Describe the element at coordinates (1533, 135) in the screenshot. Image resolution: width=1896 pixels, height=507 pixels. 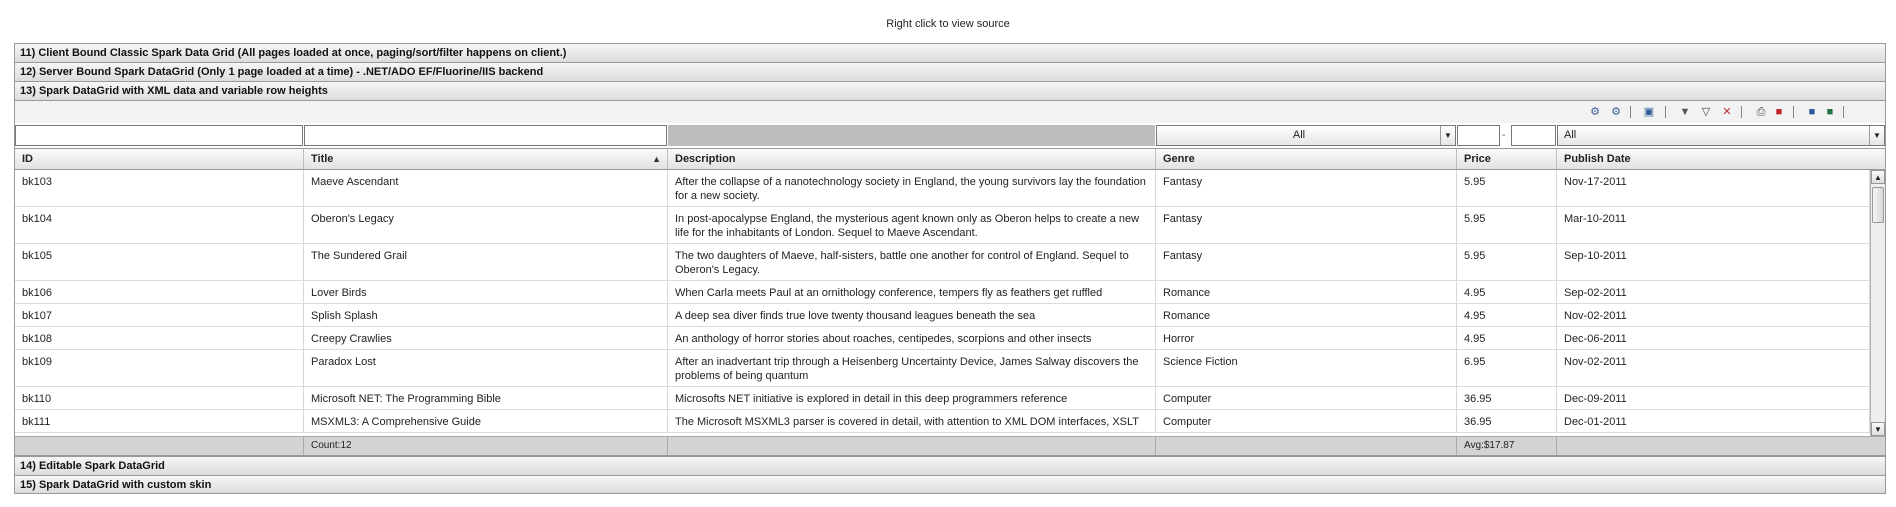
I see `price-max-input` at that location.